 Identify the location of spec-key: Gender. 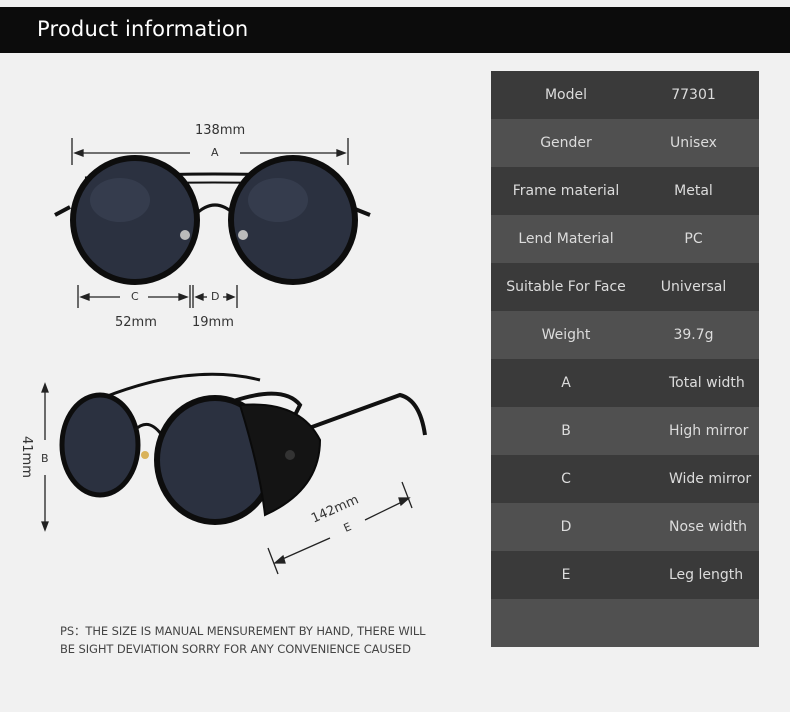
(566, 143).